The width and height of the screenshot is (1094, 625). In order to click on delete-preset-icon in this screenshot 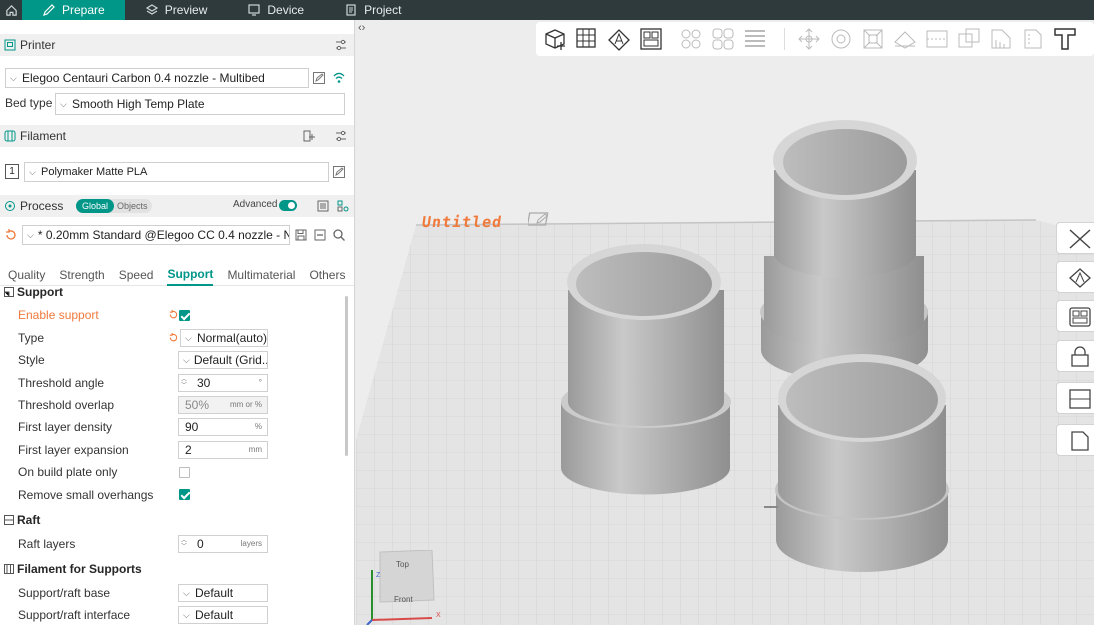, I will do `click(320, 235)`.